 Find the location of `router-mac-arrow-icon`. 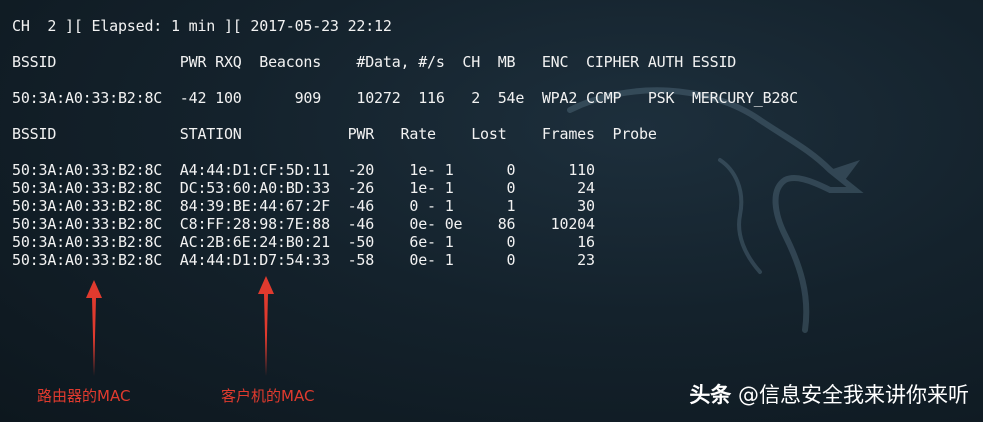

router-mac-arrow-icon is located at coordinates (94, 328).